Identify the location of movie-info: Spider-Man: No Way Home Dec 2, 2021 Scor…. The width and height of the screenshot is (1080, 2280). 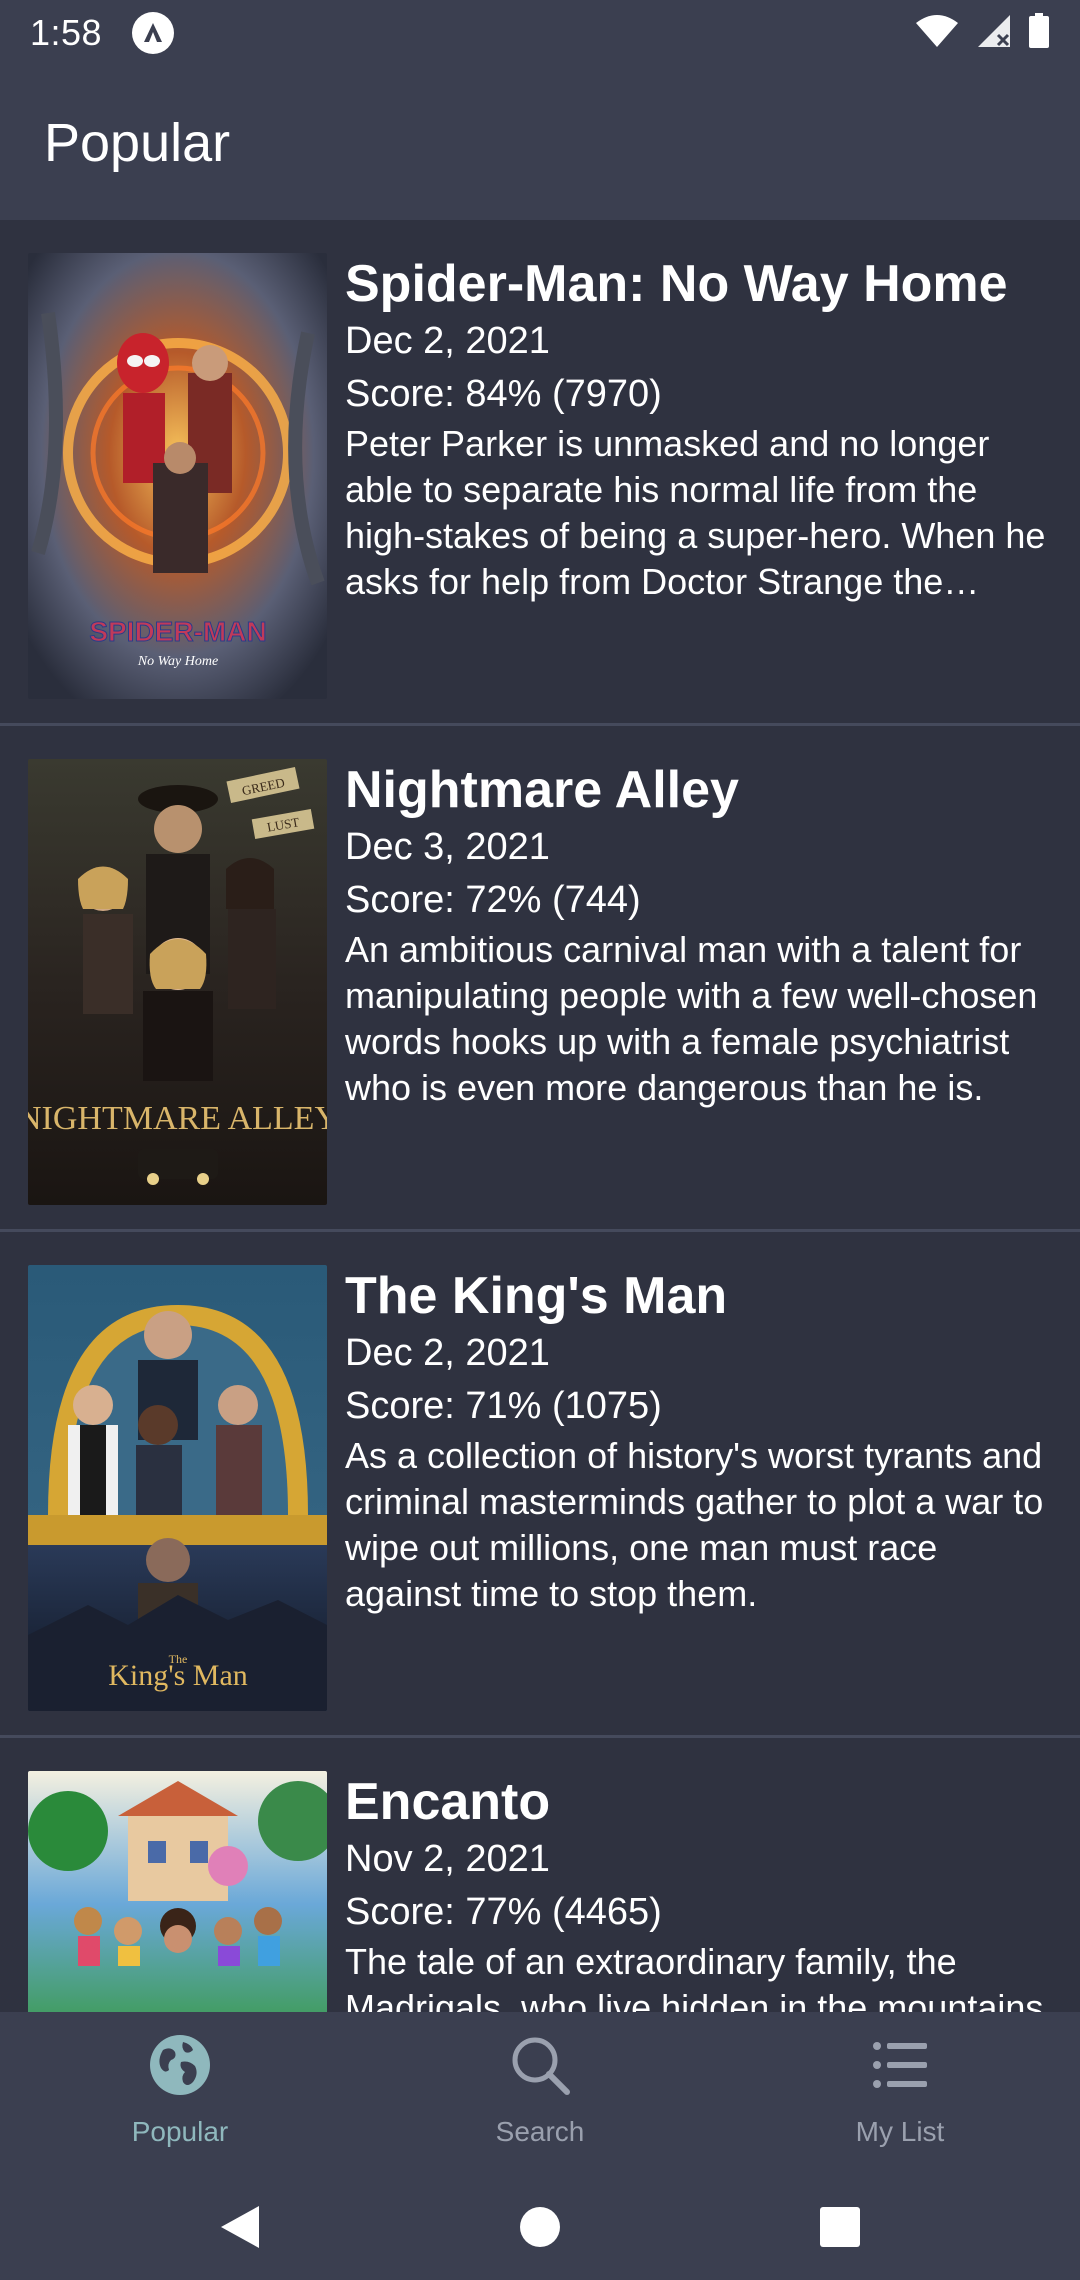
(700, 488).